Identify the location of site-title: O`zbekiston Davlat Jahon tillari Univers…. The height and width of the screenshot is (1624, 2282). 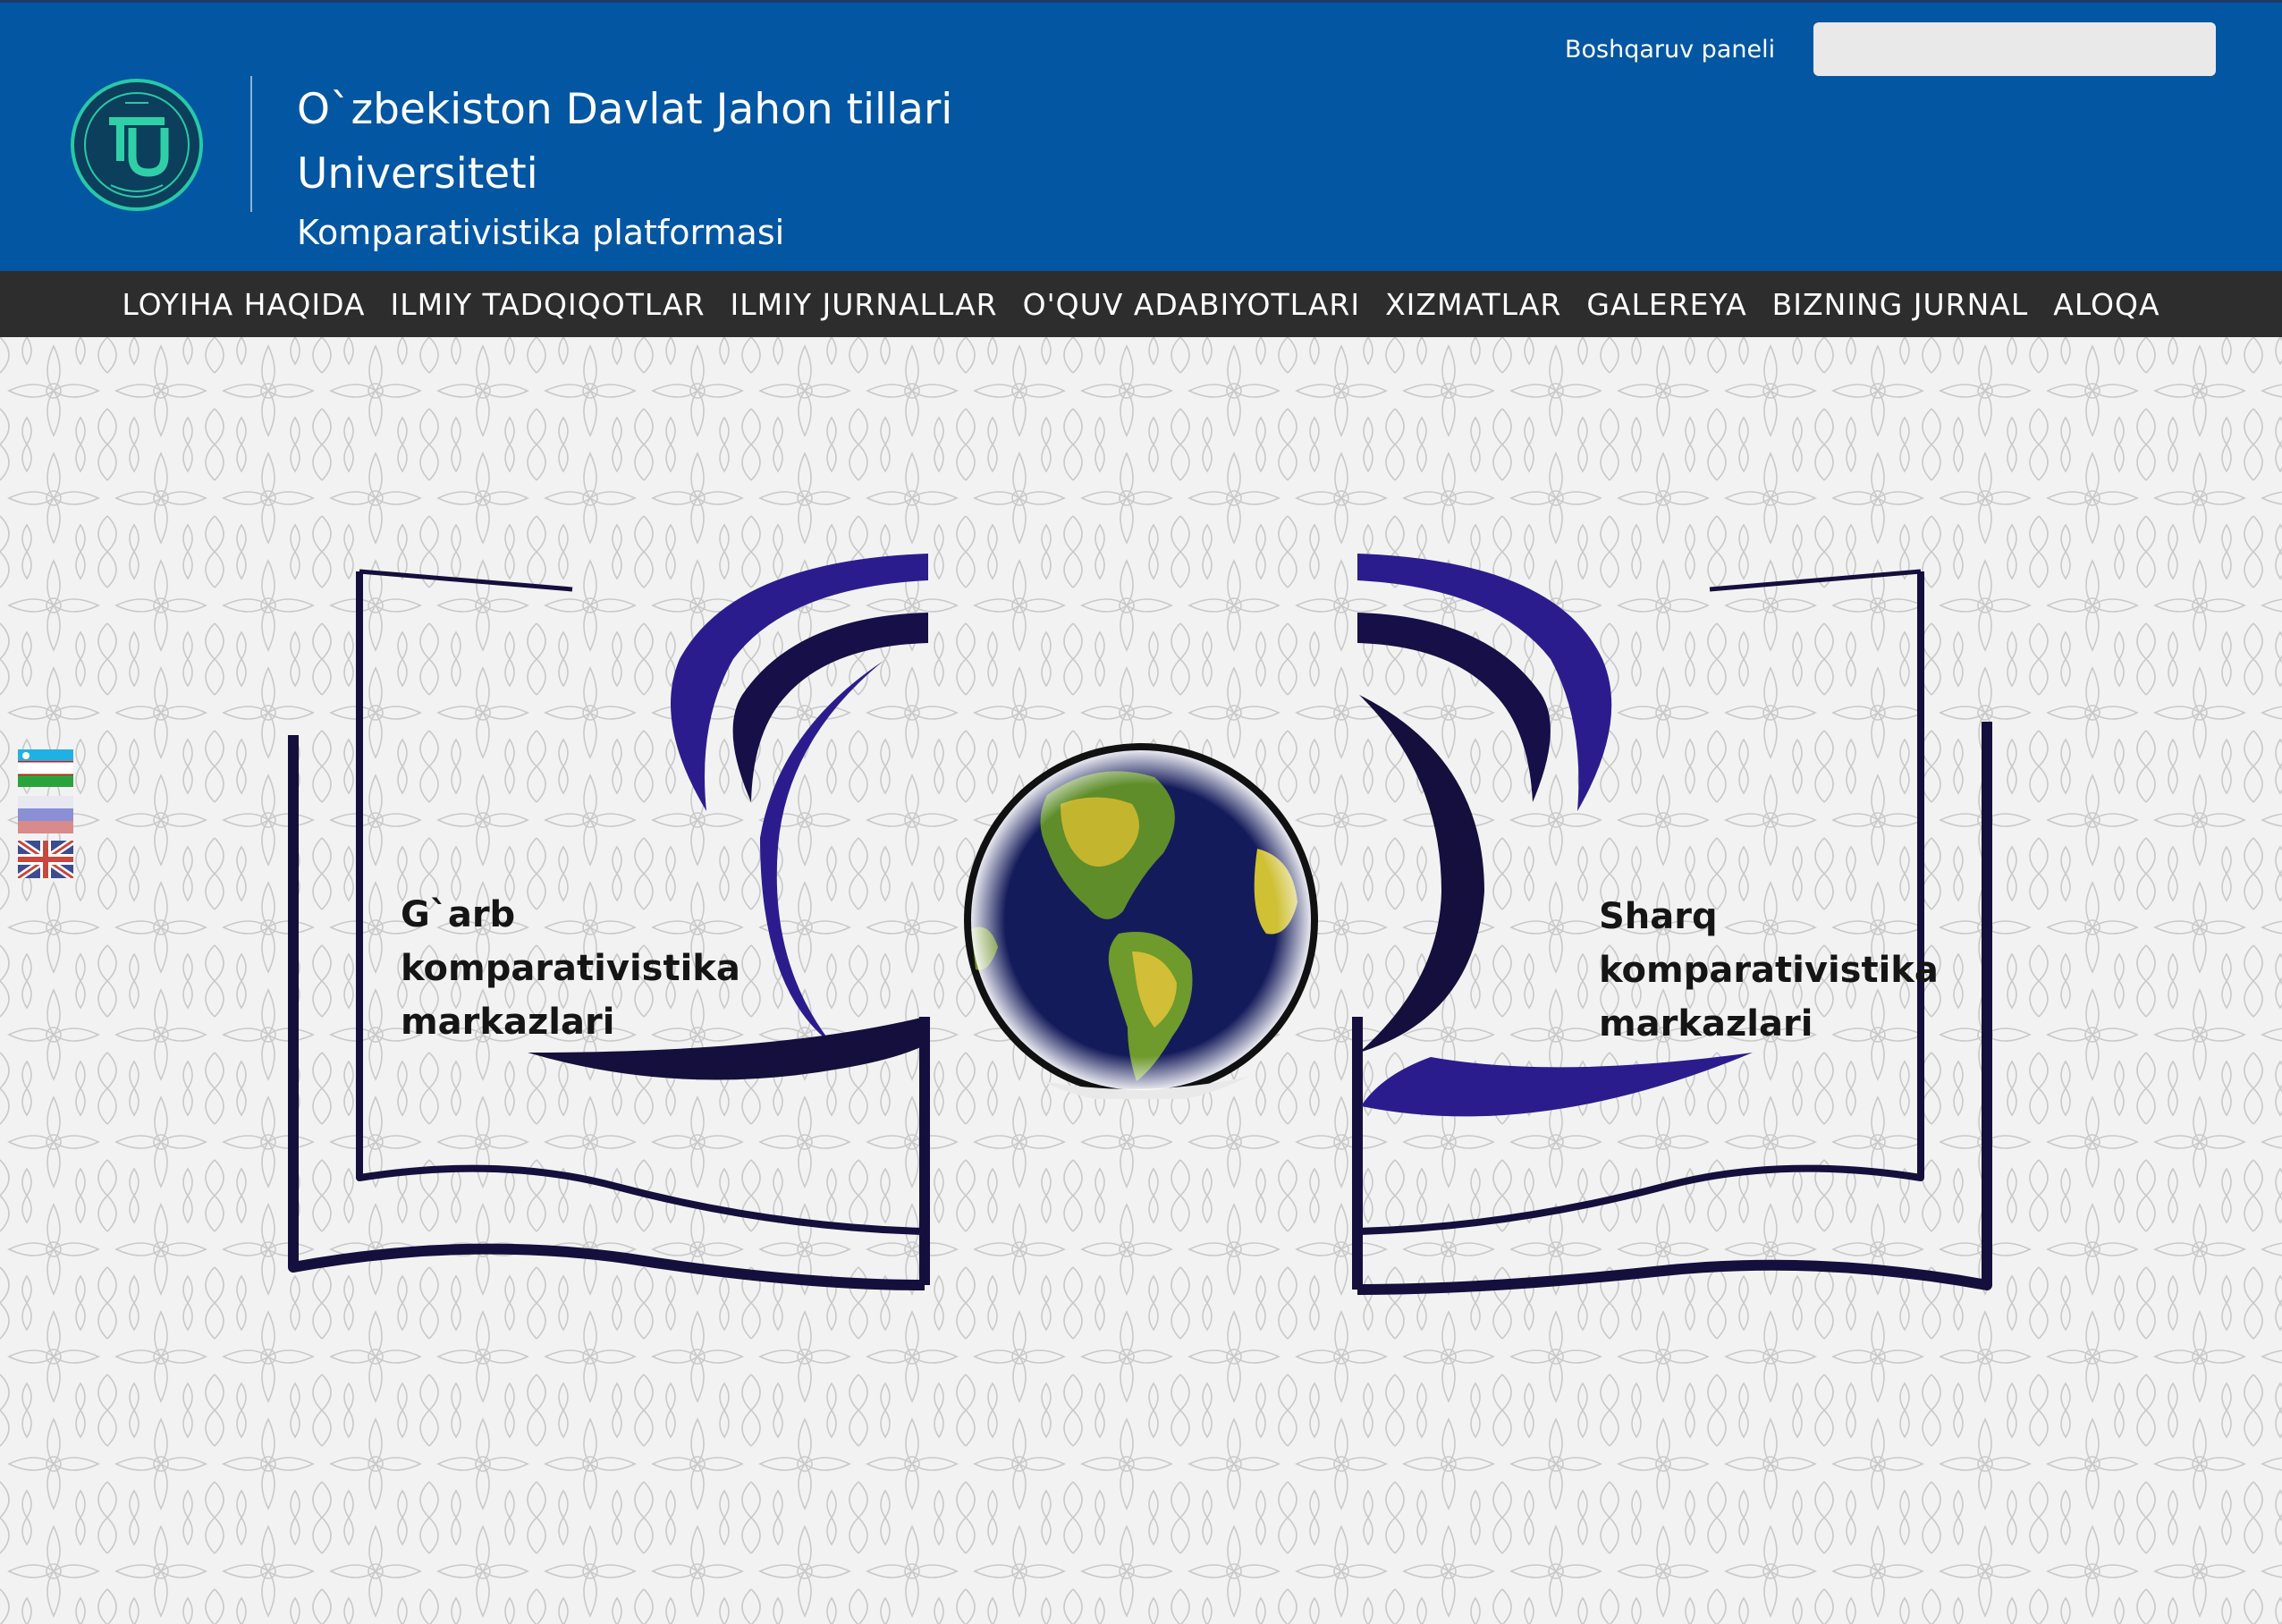
(664, 142).